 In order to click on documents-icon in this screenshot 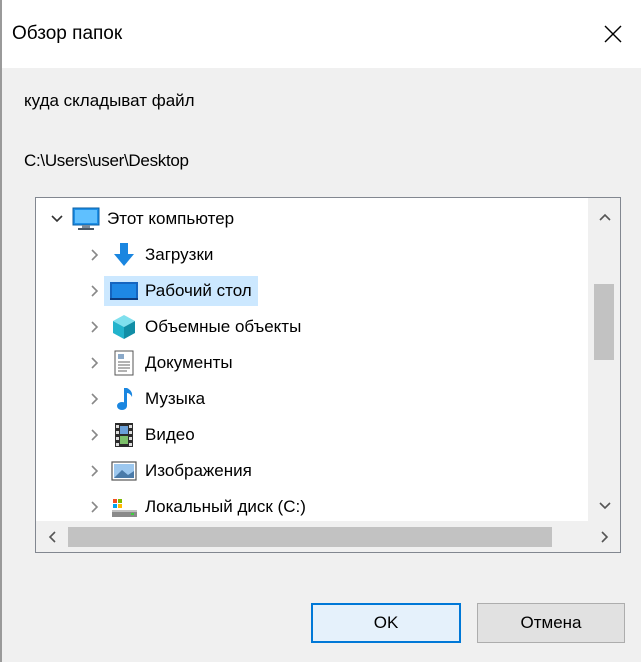, I will do `click(124, 363)`.